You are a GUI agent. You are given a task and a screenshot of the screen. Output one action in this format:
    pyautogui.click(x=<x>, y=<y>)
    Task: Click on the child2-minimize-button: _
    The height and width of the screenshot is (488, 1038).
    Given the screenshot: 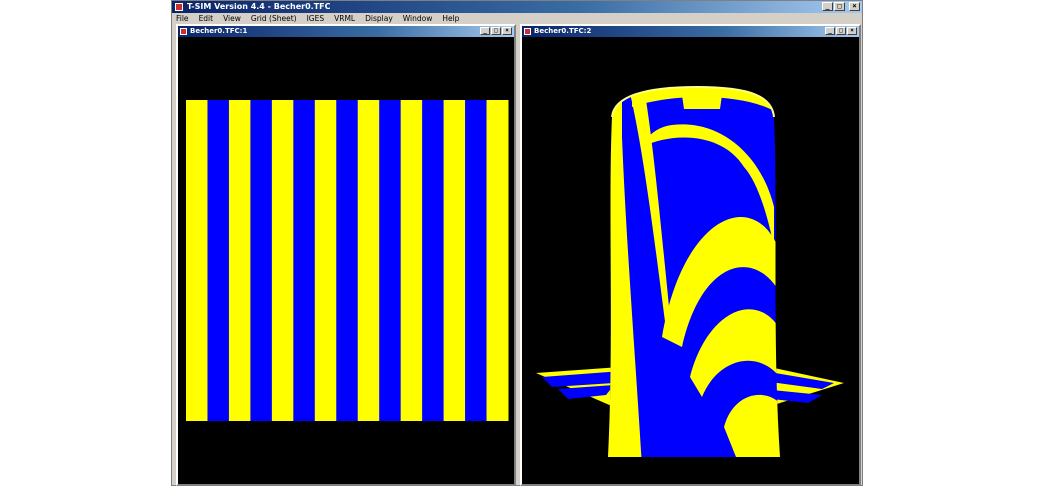 What is the action you would take?
    pyautogui.click(x=830, y=31)
    